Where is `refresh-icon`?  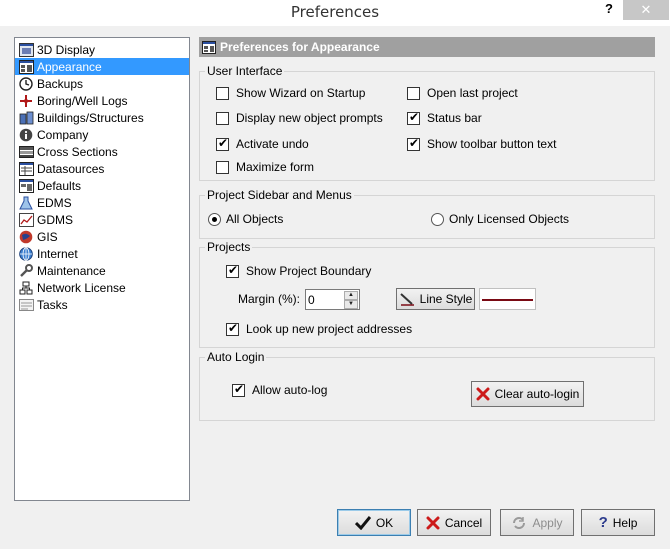 refresh-icon is located at coordinates (519, 523).